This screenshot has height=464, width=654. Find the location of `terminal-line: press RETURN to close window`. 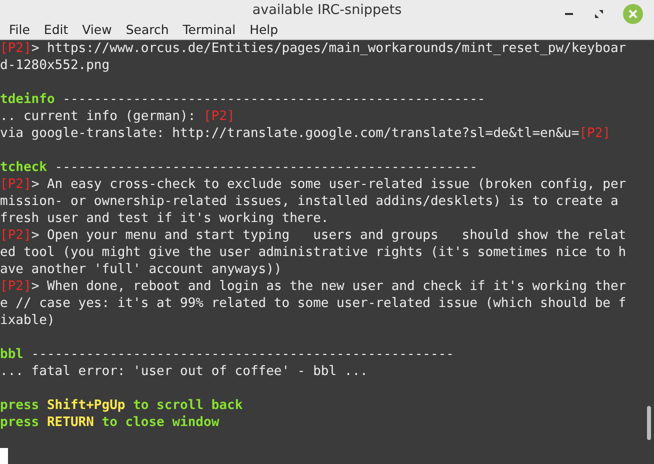

terminal-line: press RETURN to close window is located at coordinates (110, 422).